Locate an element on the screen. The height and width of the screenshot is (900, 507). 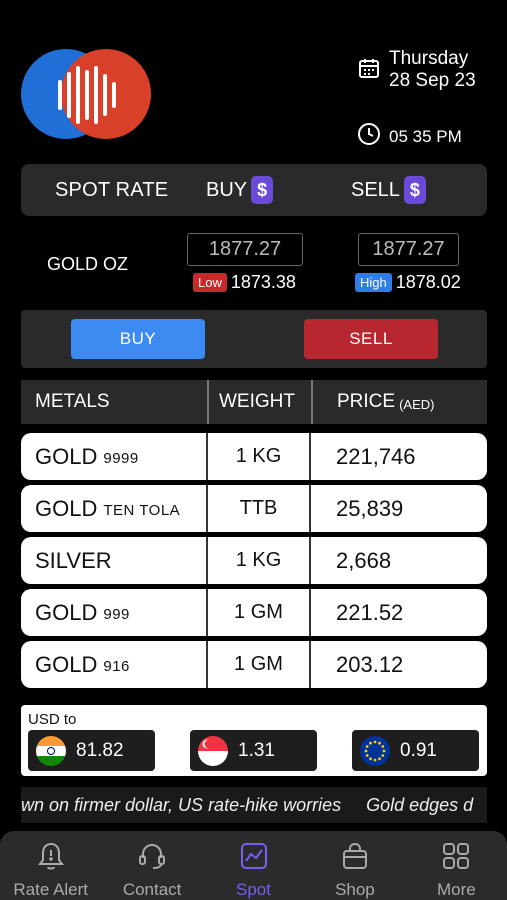
price-header-label: PRICE is located at coordinates (366, 401).